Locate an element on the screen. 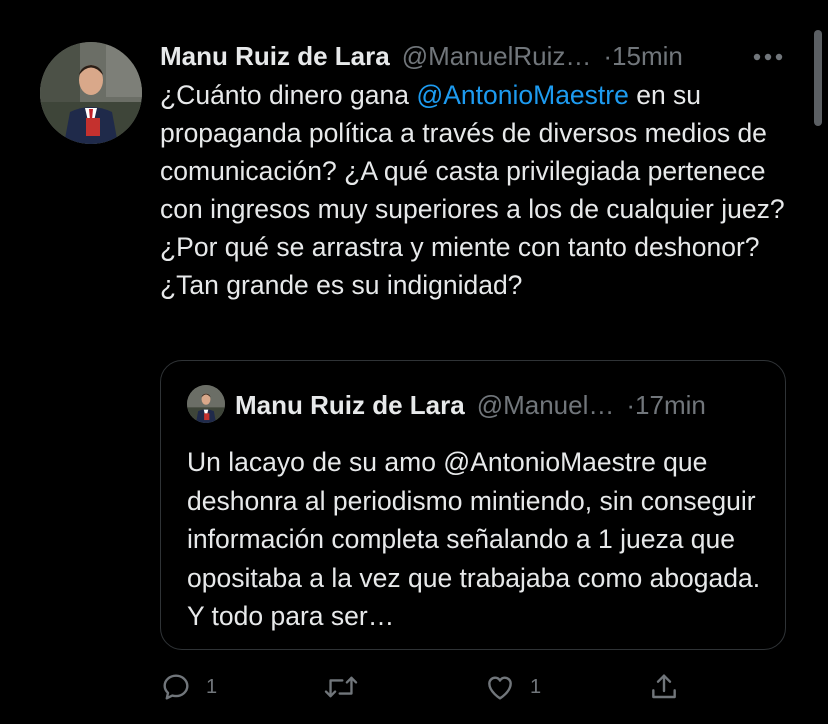 The image size is (828, 724). quote-avatar-photo is located at coordinates (206, 404).